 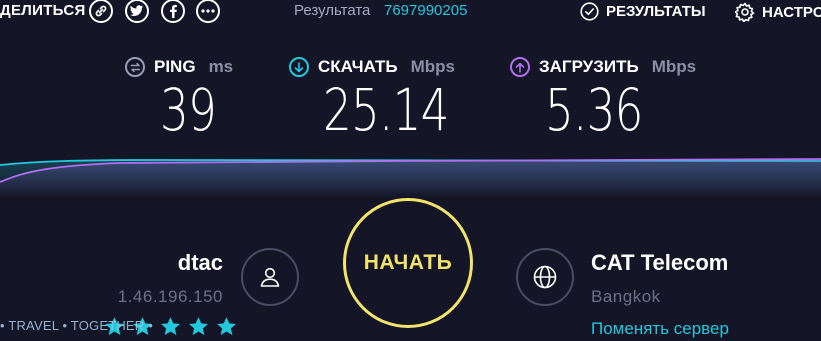 I want to click on ping-metric-header: PING ms, so click(x=179, y=67).